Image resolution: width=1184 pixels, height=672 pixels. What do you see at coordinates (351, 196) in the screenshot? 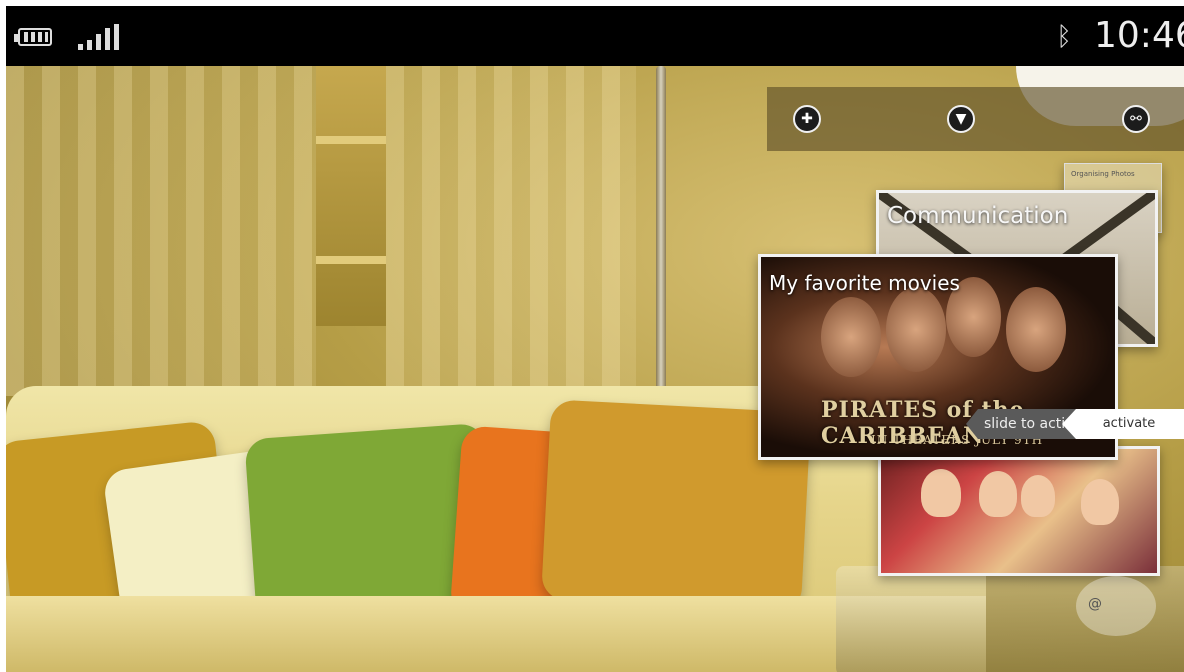
I see `shelf` at bounding box center [351, 196].